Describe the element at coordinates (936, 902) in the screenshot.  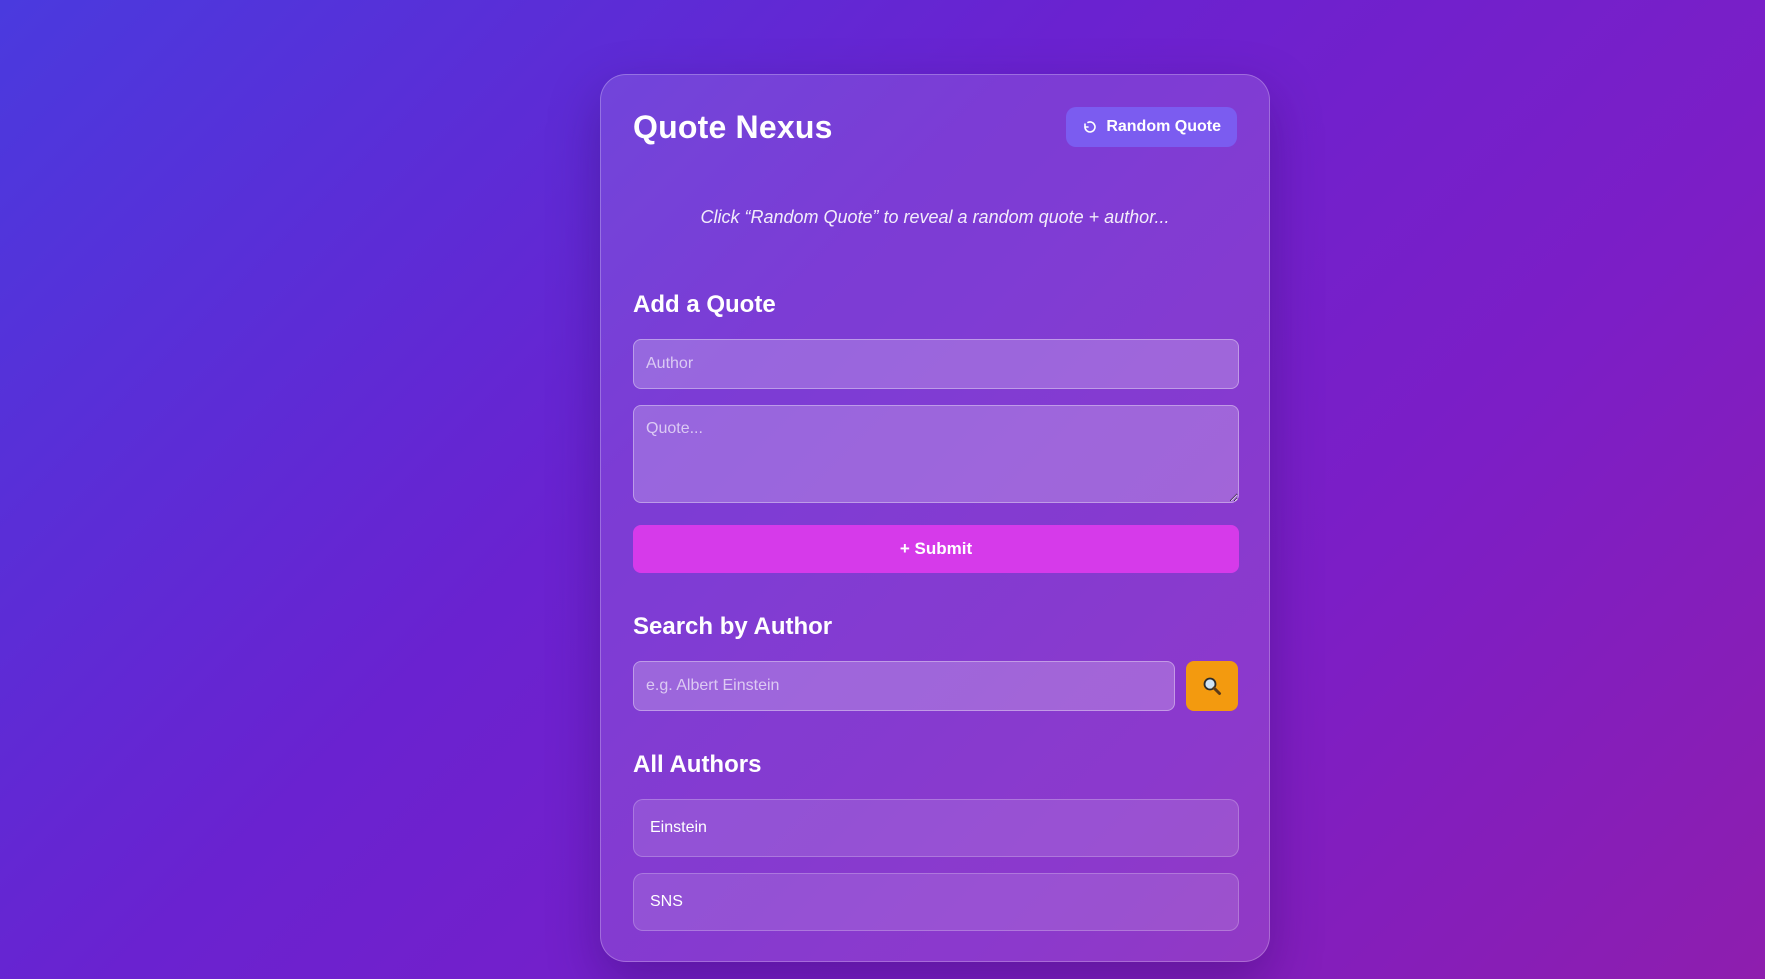
I see `author-list-item: SNS` at that location.